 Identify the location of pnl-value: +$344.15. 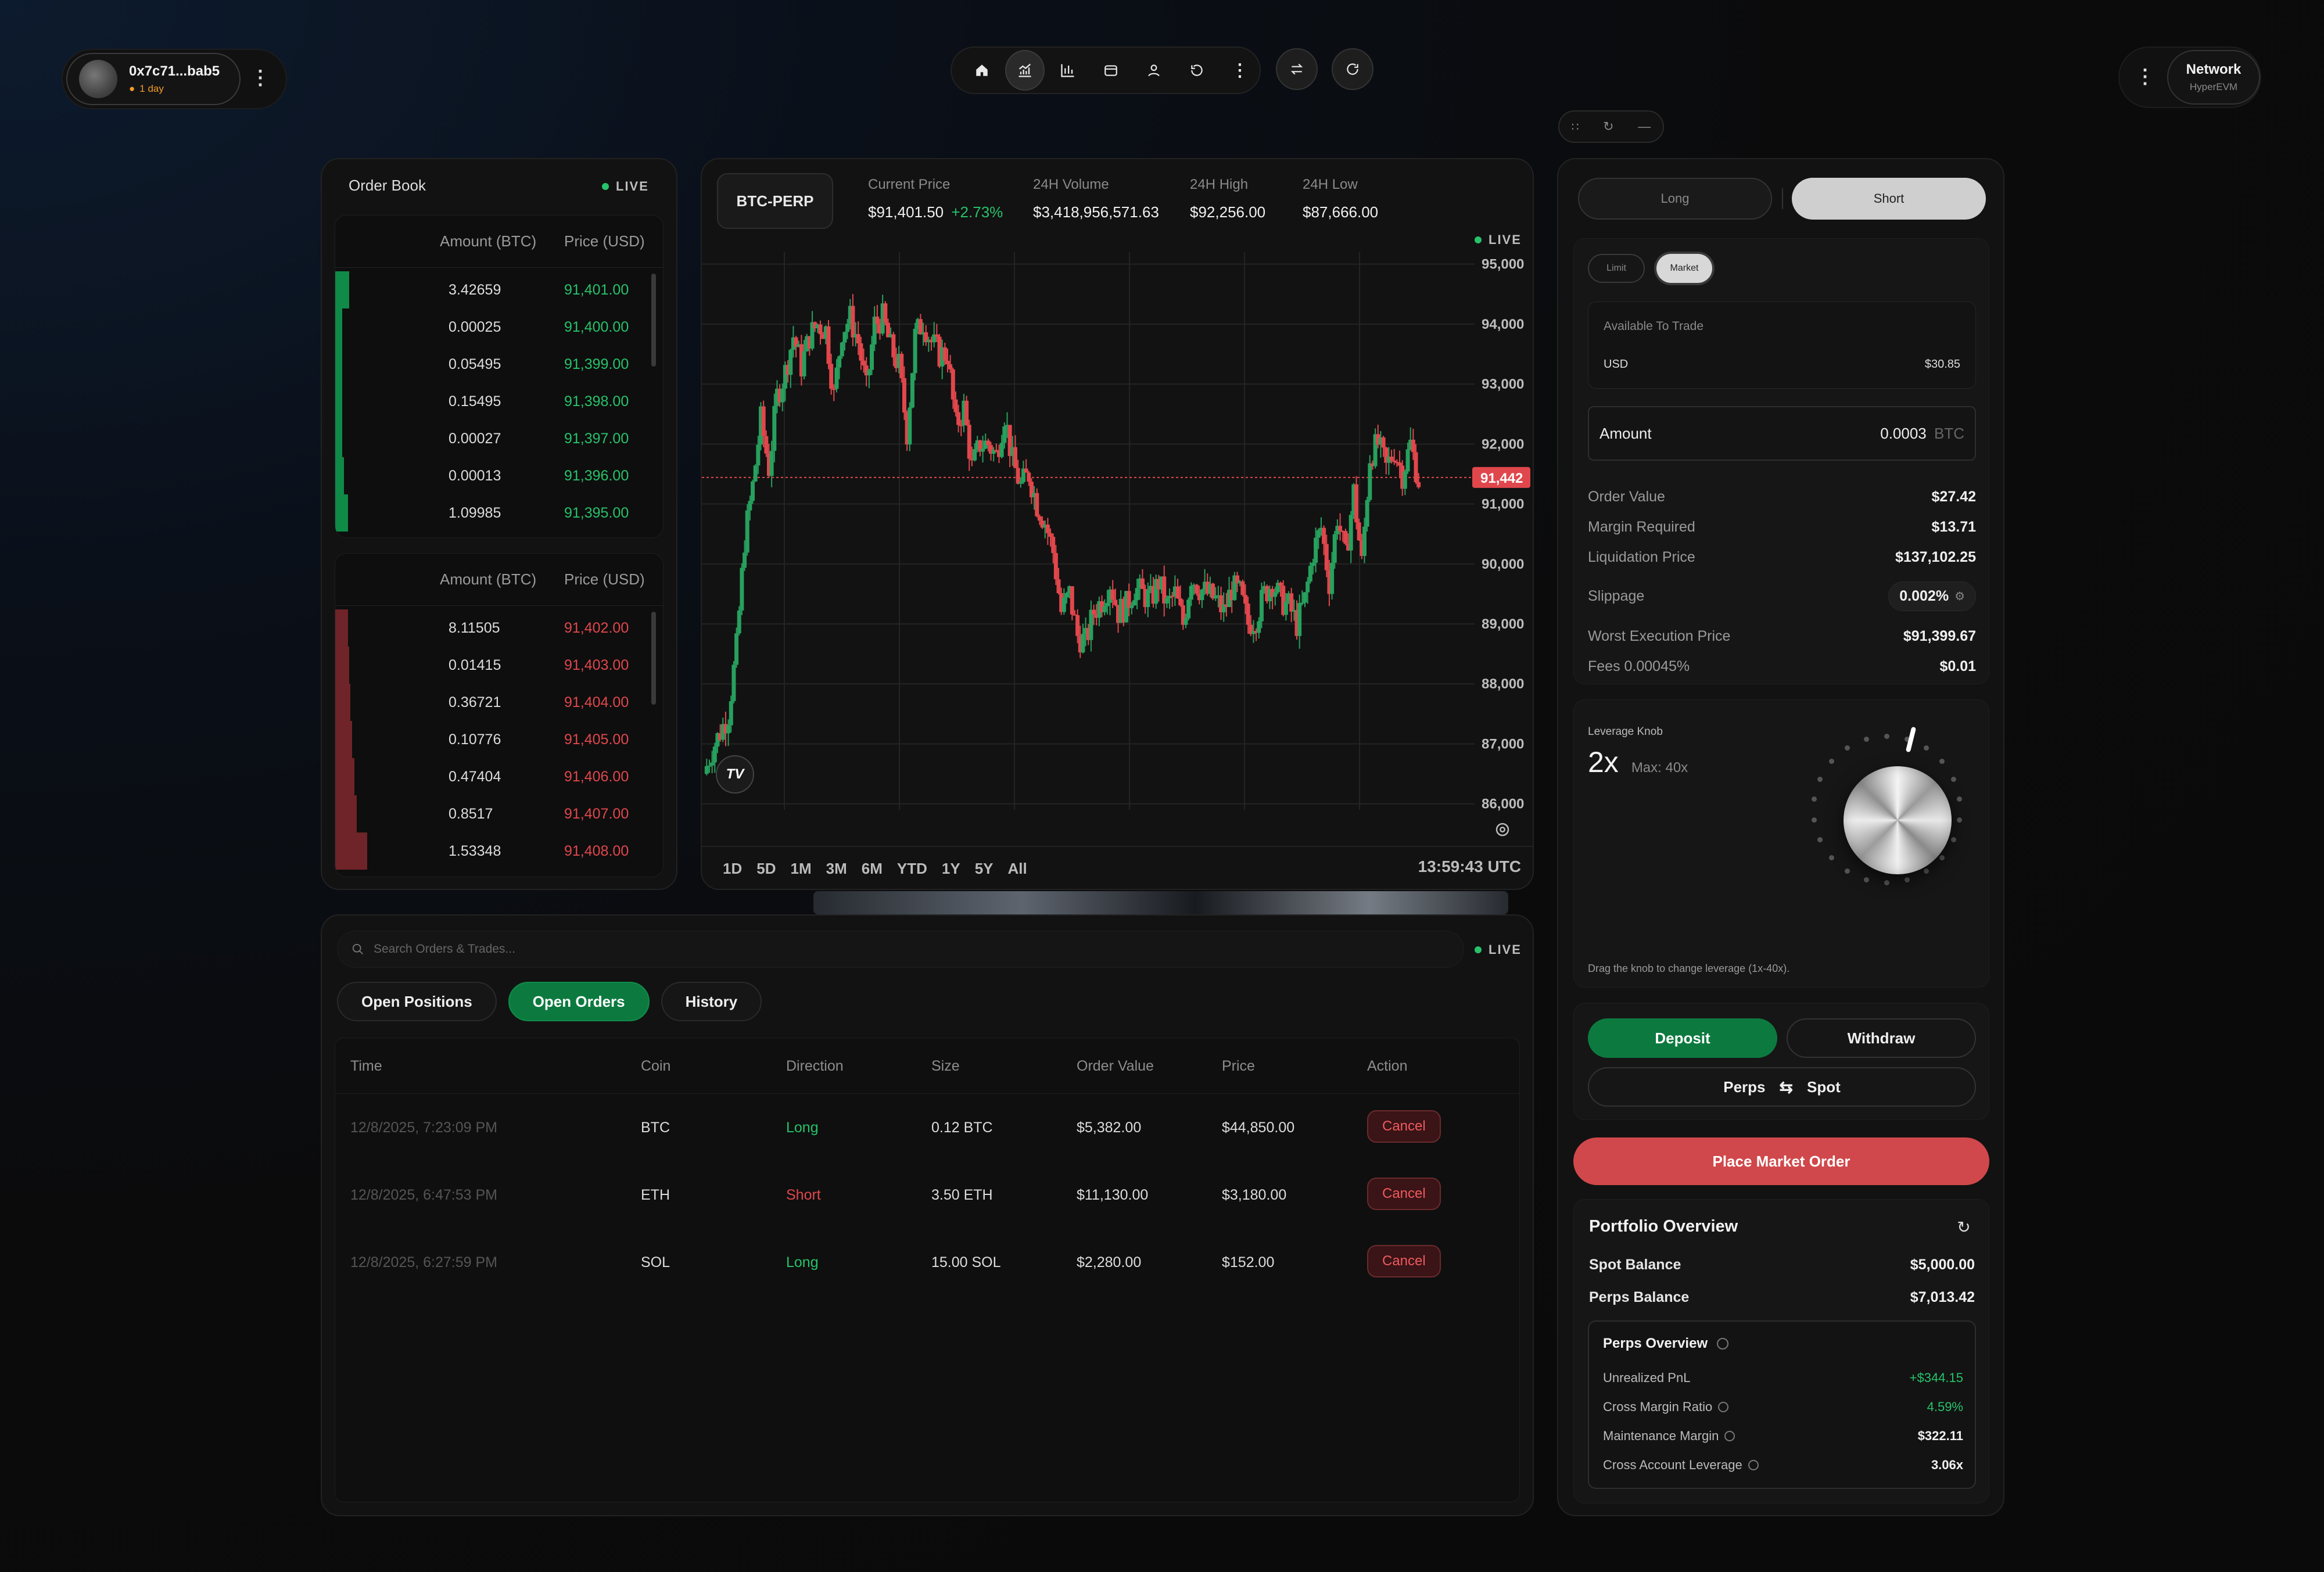
(1936, 1377).